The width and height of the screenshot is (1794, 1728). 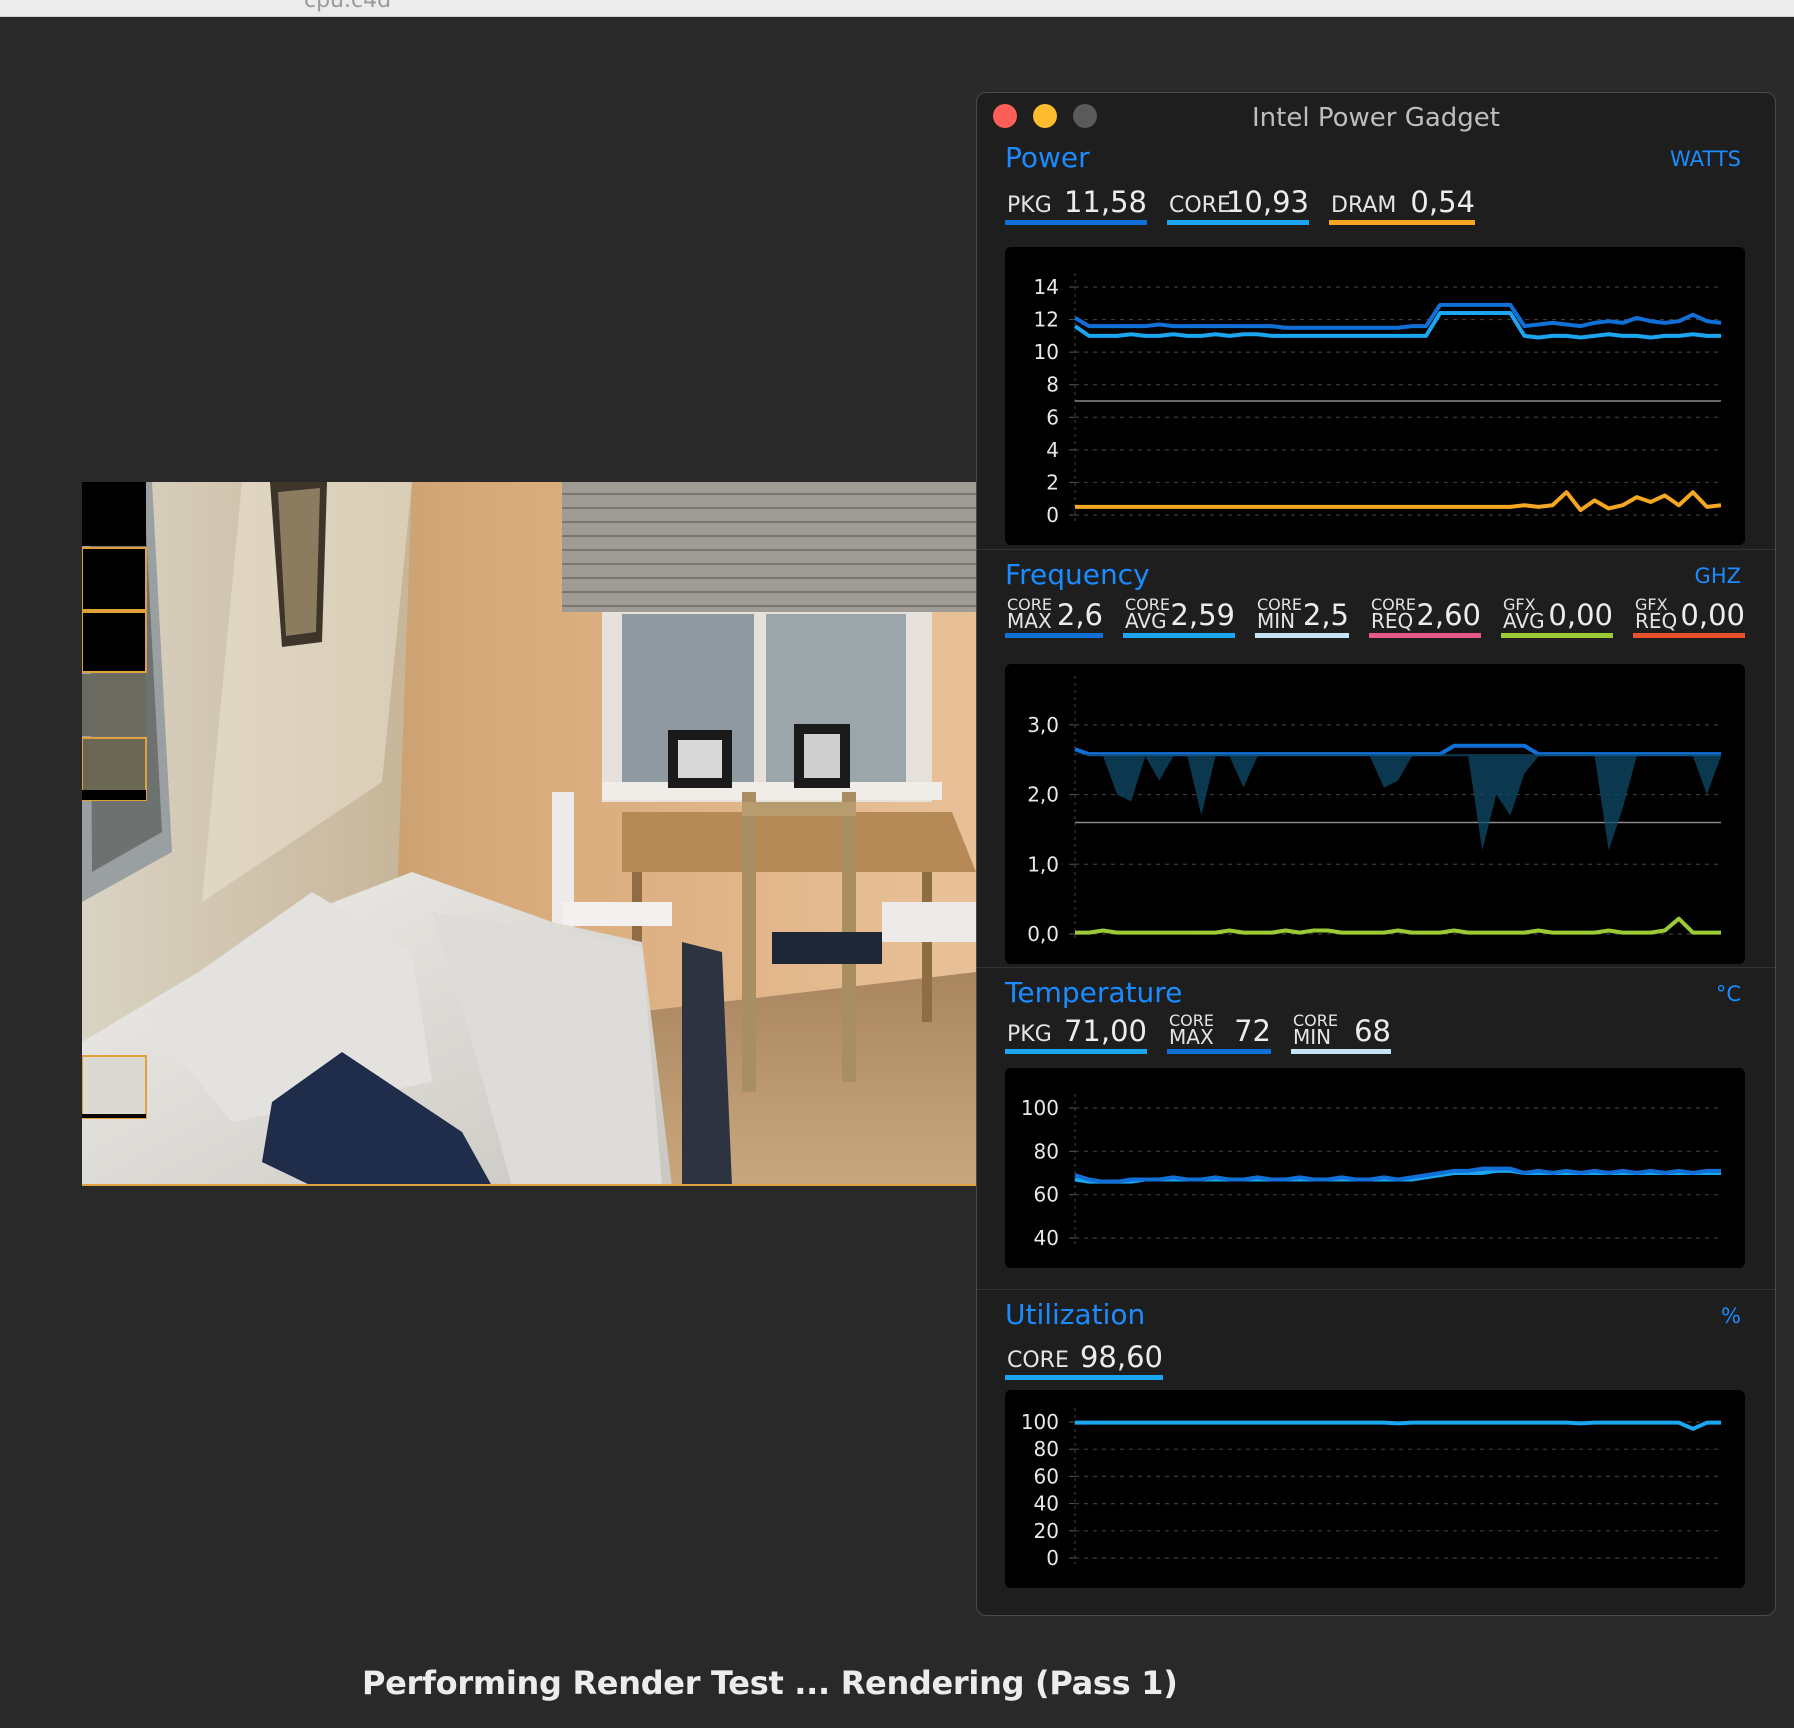 I want to click on temp-metric-core-min: CORE MIN 68, so click(x=1341, y=1032).